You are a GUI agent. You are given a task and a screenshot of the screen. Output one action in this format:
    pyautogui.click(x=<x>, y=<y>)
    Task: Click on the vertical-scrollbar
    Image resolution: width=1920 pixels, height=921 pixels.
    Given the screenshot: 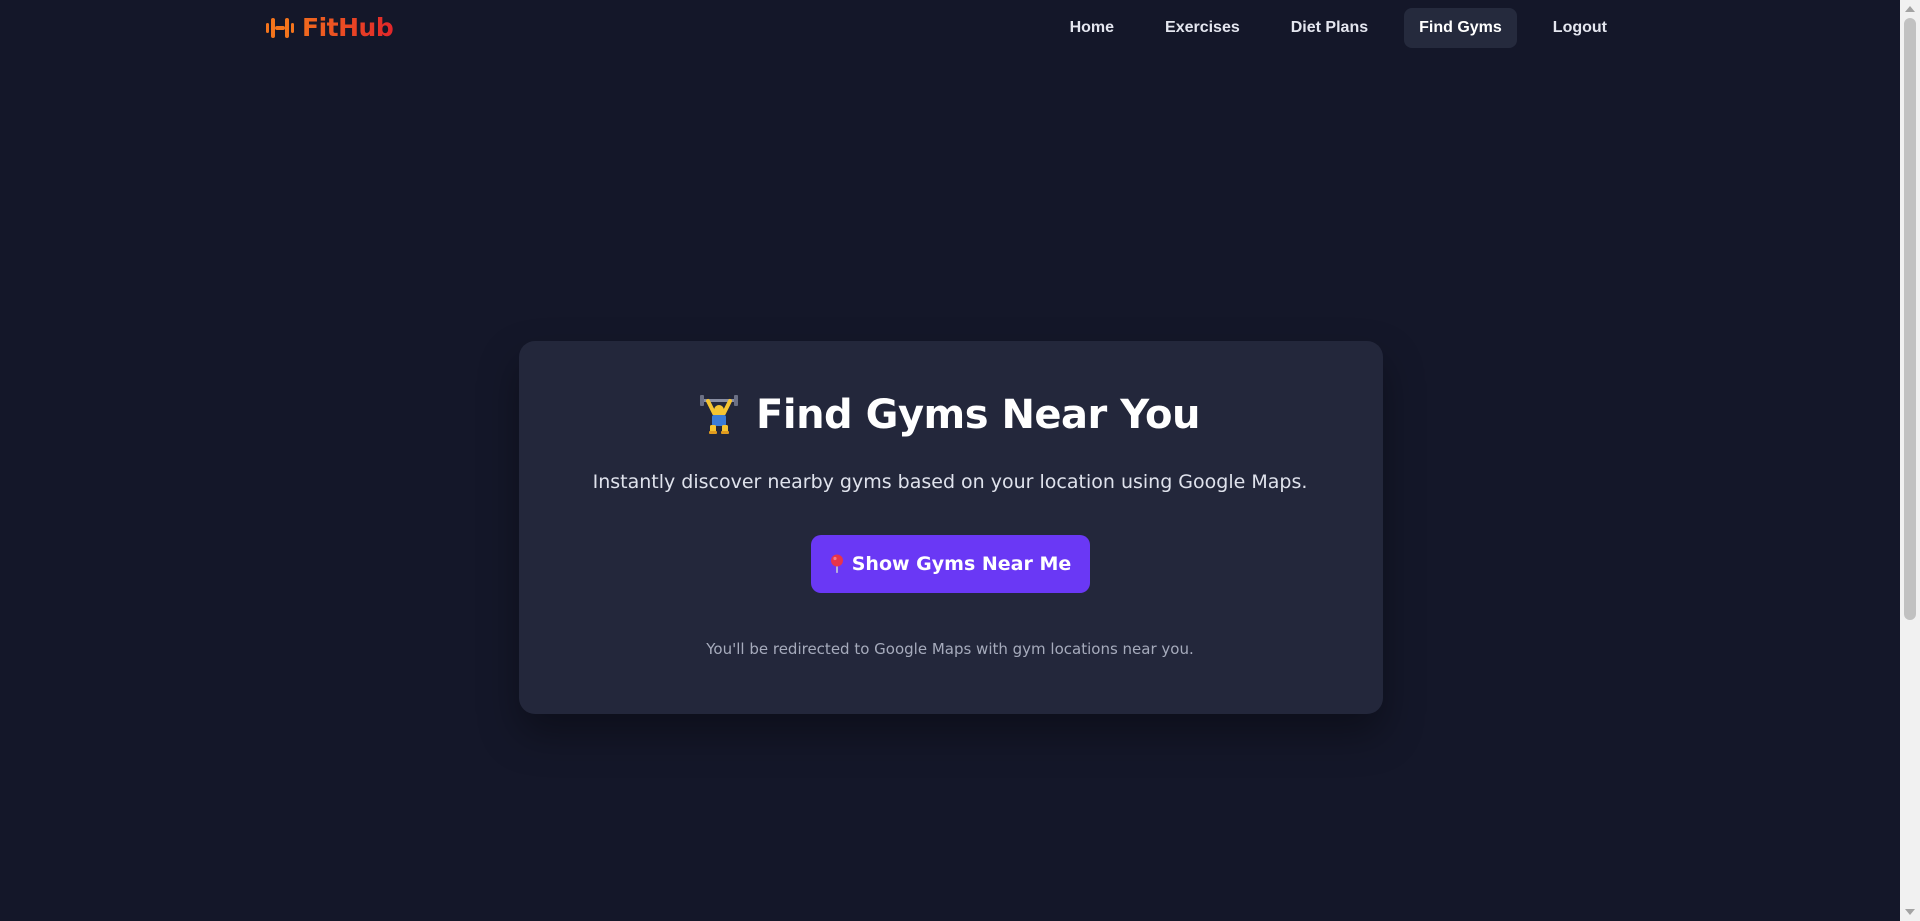 What is the action you would take?
    pyautogui.click(x=1910, y=460)
    